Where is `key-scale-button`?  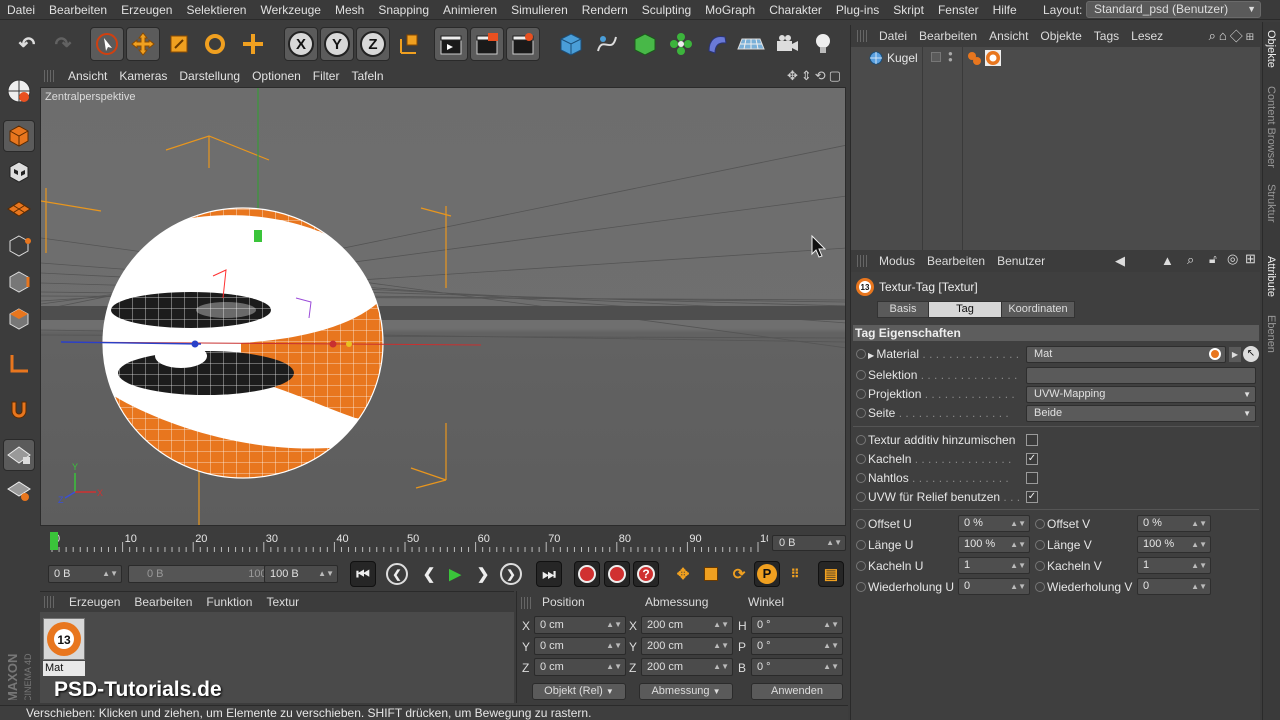 key-scale-button is located at coordinates (711, 574).